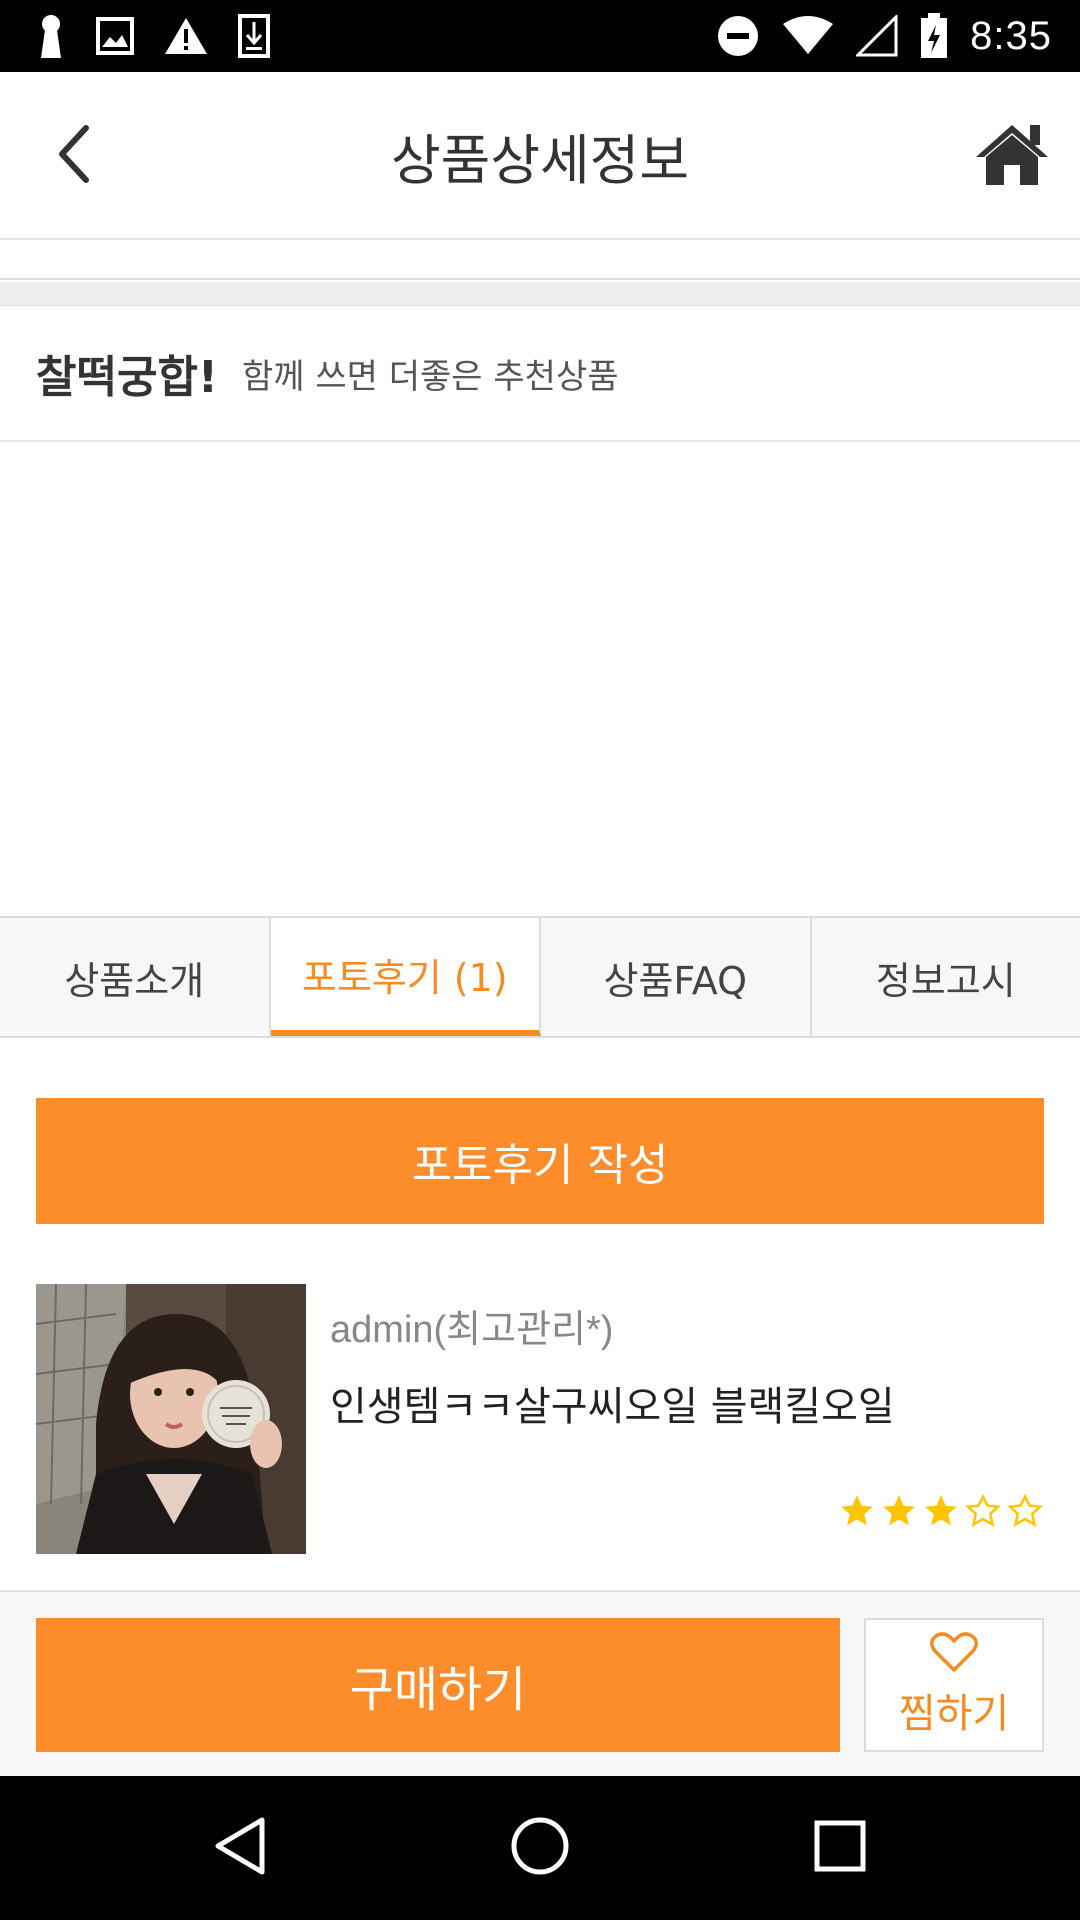 The width and height of the screenshot is (1080, 1920). What do you see at coordinates (954, 1654) in the screenshot?
I see `heart-icon` at bounding box center [954, 1654].